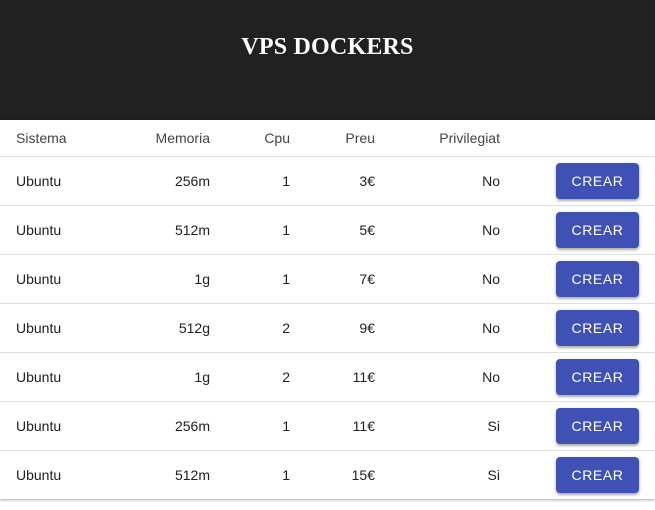 The width and height of the screenshot is (655, 510). I want to click on table-row: Ubuntu 256m 1 3€ No CREAR, so click(327, 181).